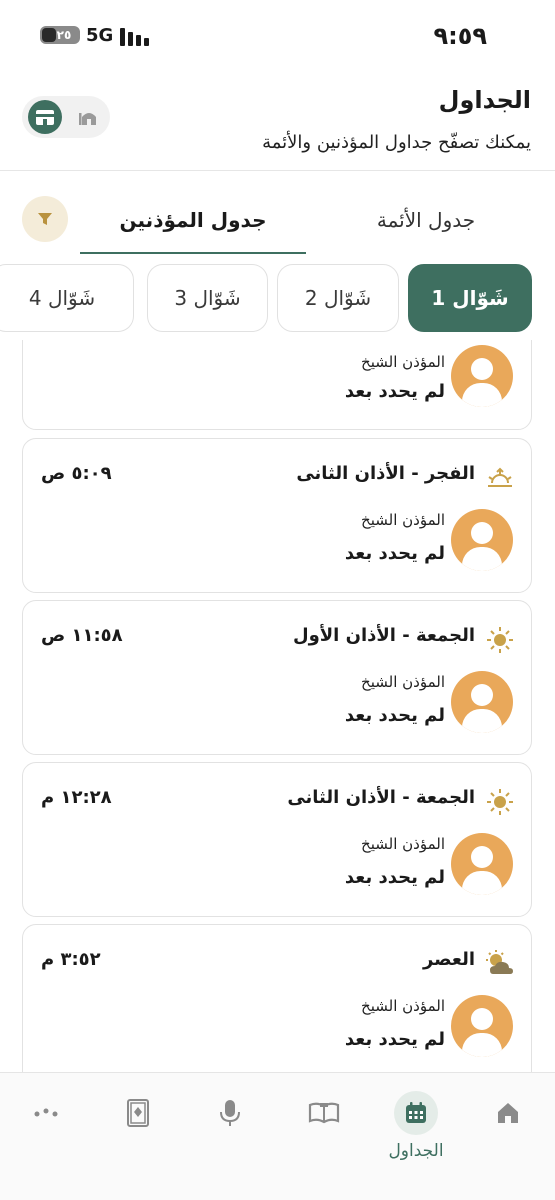  Describe the element at coordinates (193, 220) in the screenshot. I see `tab-muezzins: جدول المؤذنين` at that location.